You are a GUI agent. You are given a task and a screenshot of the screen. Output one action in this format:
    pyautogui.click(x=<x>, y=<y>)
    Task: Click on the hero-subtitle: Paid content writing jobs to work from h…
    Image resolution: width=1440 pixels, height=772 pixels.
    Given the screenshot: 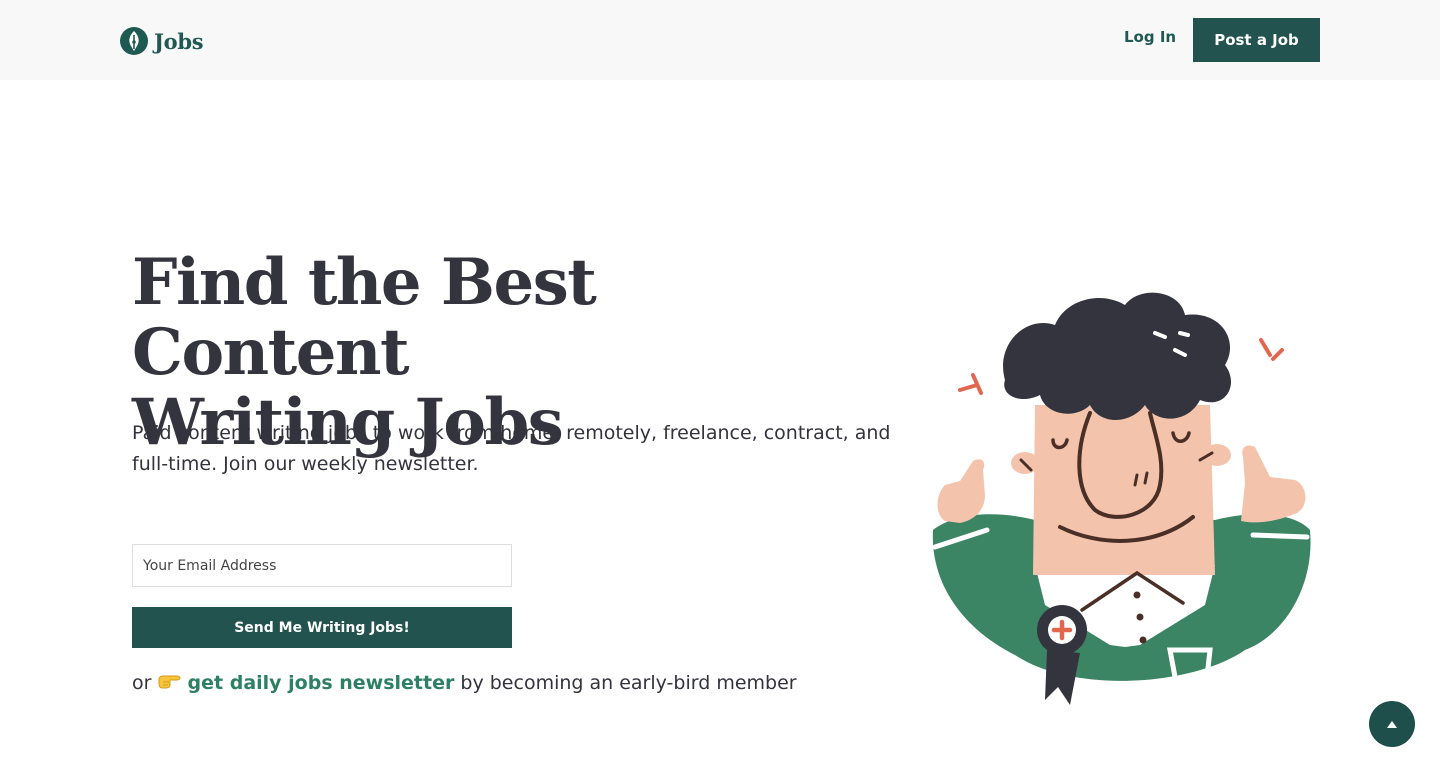 What is the action you would take?
    pyautogui.click(x=511, y=448)
    